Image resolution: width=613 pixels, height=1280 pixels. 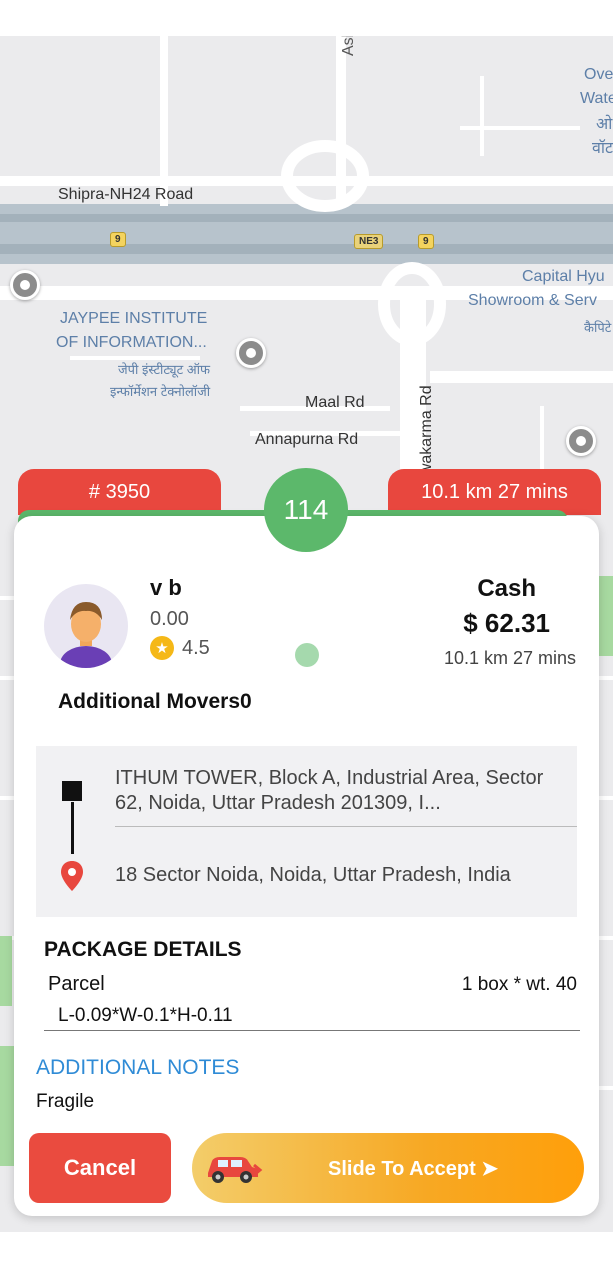 I want to click on package-quantity: 1 box * wt. 40, so click(x=519, y=984).